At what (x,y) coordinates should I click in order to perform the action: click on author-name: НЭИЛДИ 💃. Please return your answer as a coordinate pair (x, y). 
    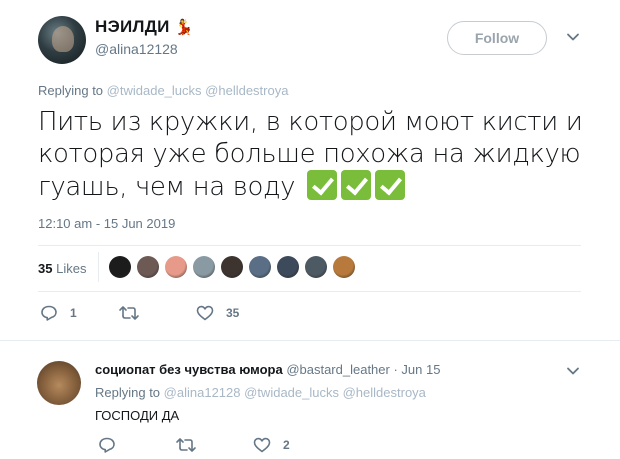
    Looking at the image, I should click on (144, 27).